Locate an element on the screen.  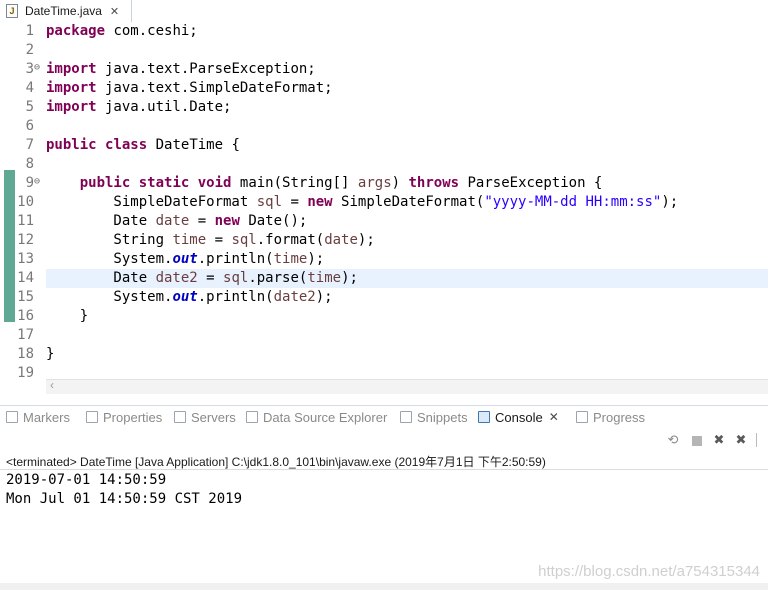
code-token: import is located at coordinates (71, 88).